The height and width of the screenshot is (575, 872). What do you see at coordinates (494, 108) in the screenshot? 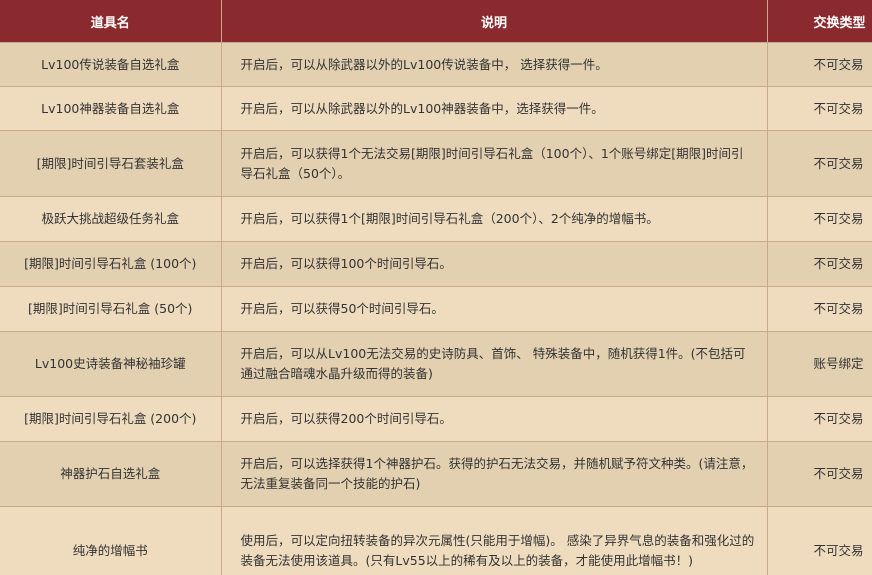
I see `item-description-cell: 开启后，可以从除武器以外的Lv100神器装备中，选择获得一件。` at bounding box center [494, 108].